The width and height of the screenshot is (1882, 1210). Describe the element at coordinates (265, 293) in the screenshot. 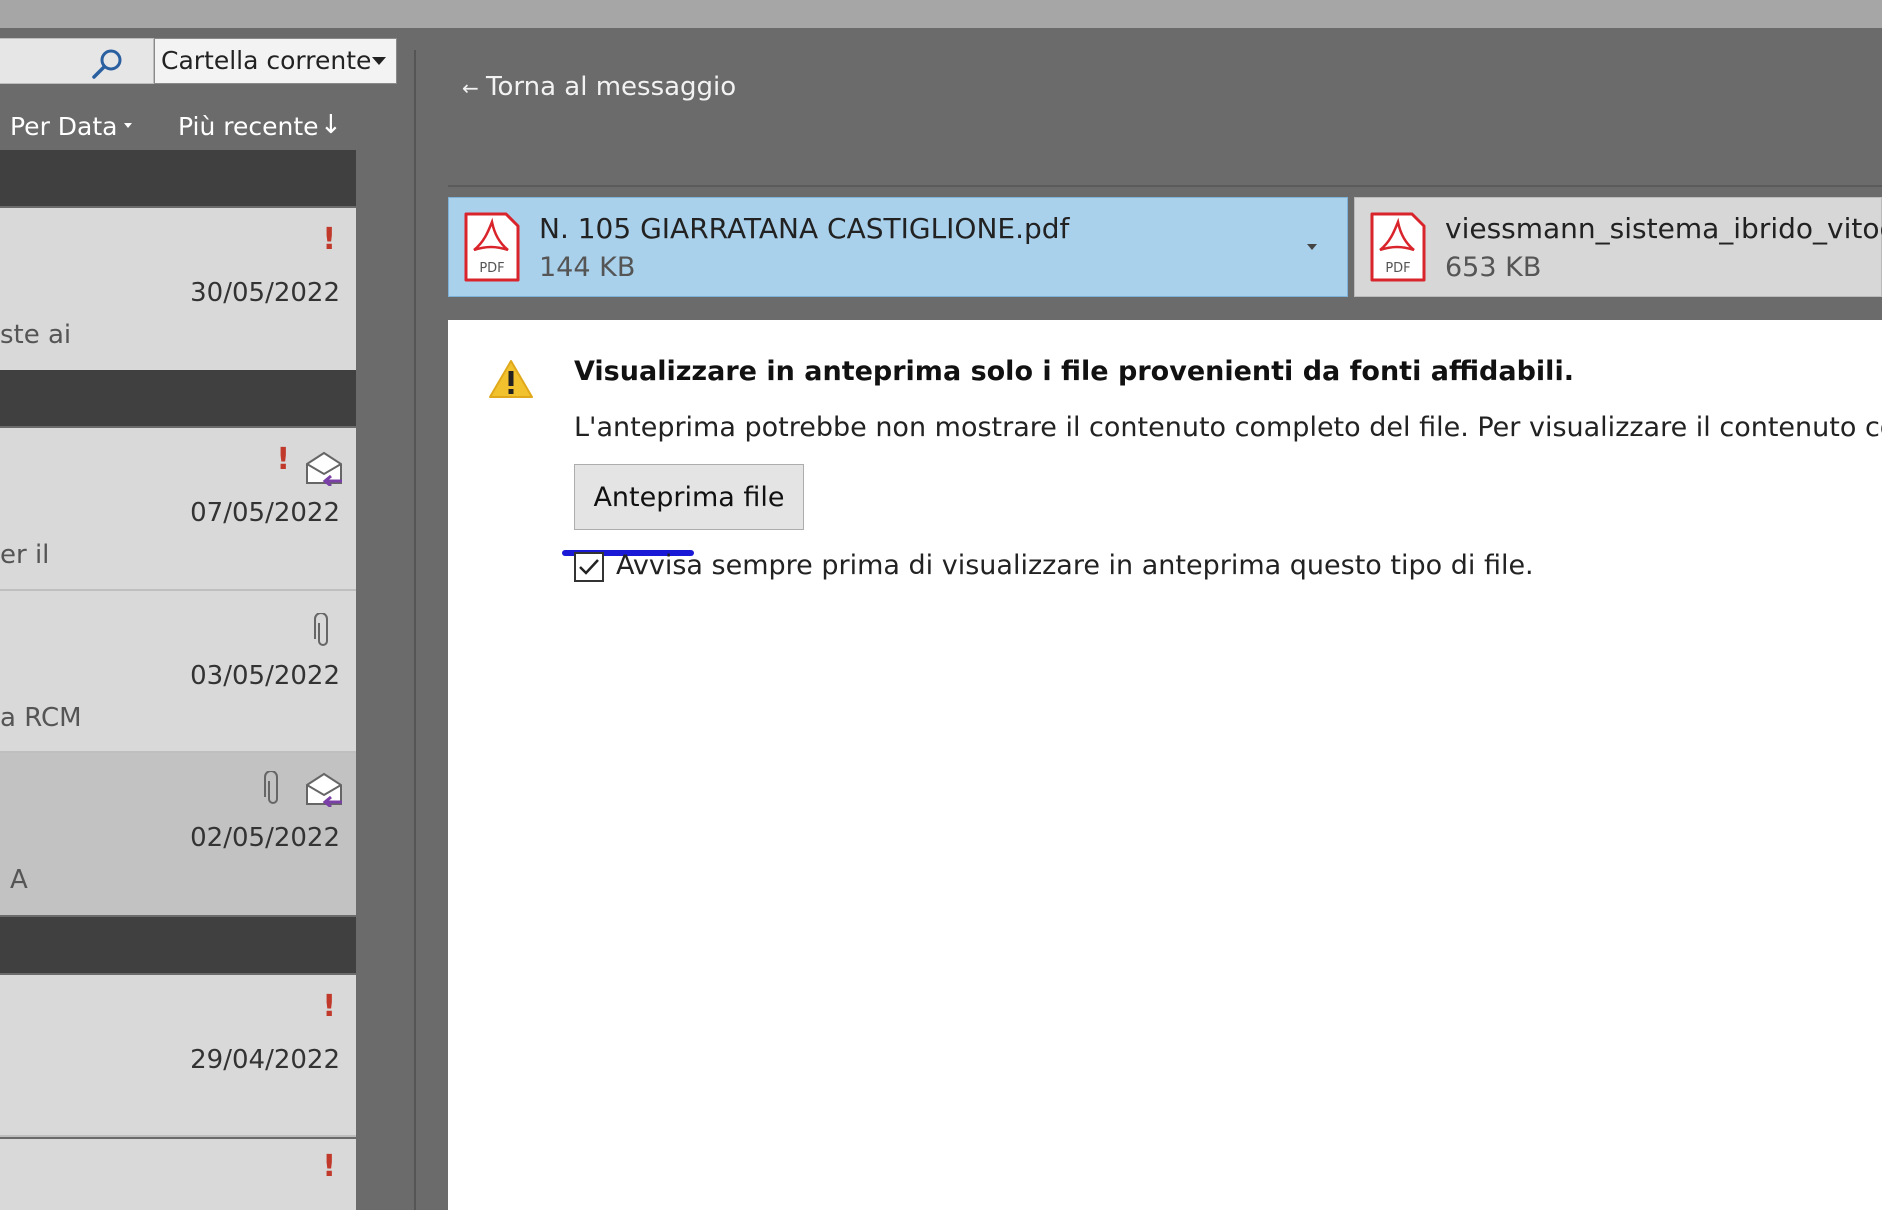

I see `message-date: 30/05/2022` at that location.